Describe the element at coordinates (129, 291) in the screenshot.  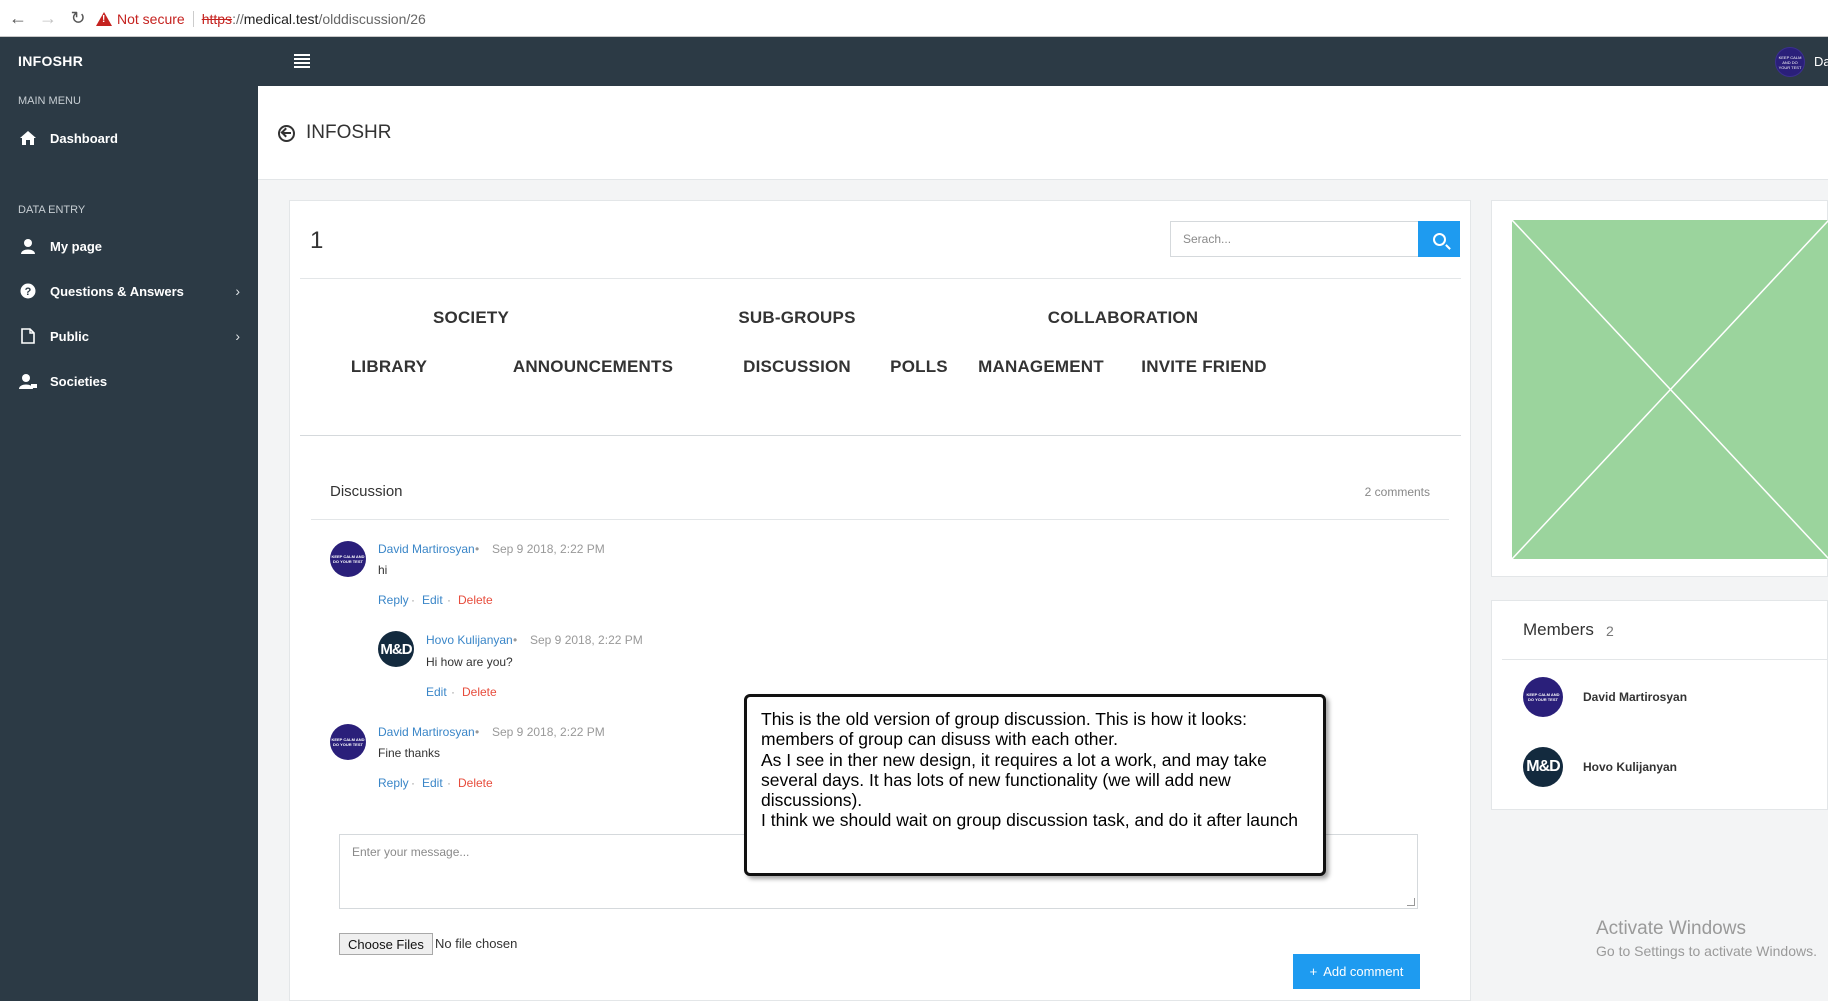
I see `sidebar-item-questions-answers: ? Questions & Answers ›` at that location.